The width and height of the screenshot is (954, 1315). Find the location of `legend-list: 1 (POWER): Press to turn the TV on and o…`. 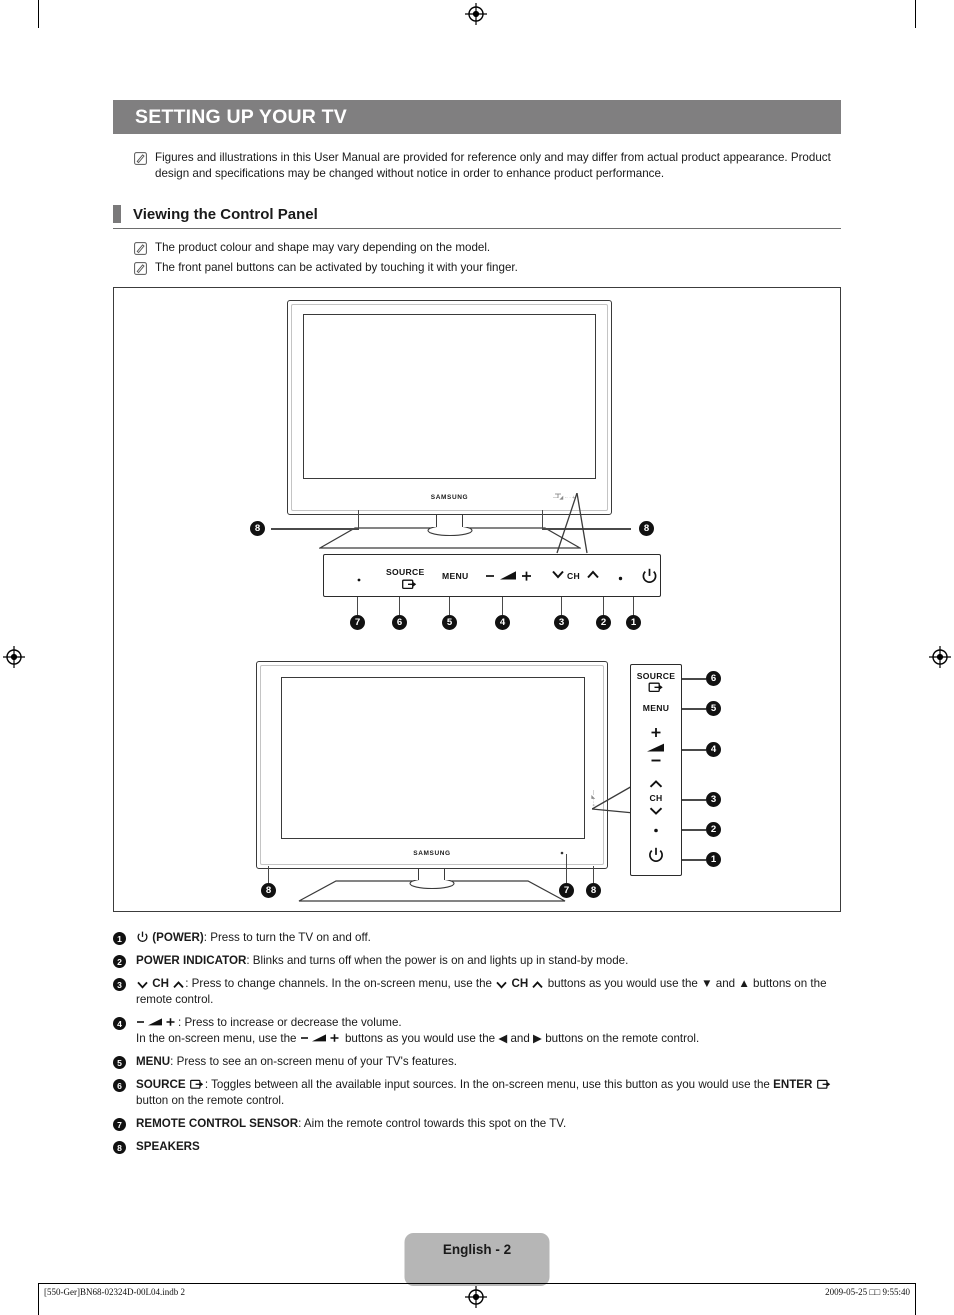

legend-list: 1 (POWER): Press to turn the TV on and o… is located at coordinates (477, 1042).